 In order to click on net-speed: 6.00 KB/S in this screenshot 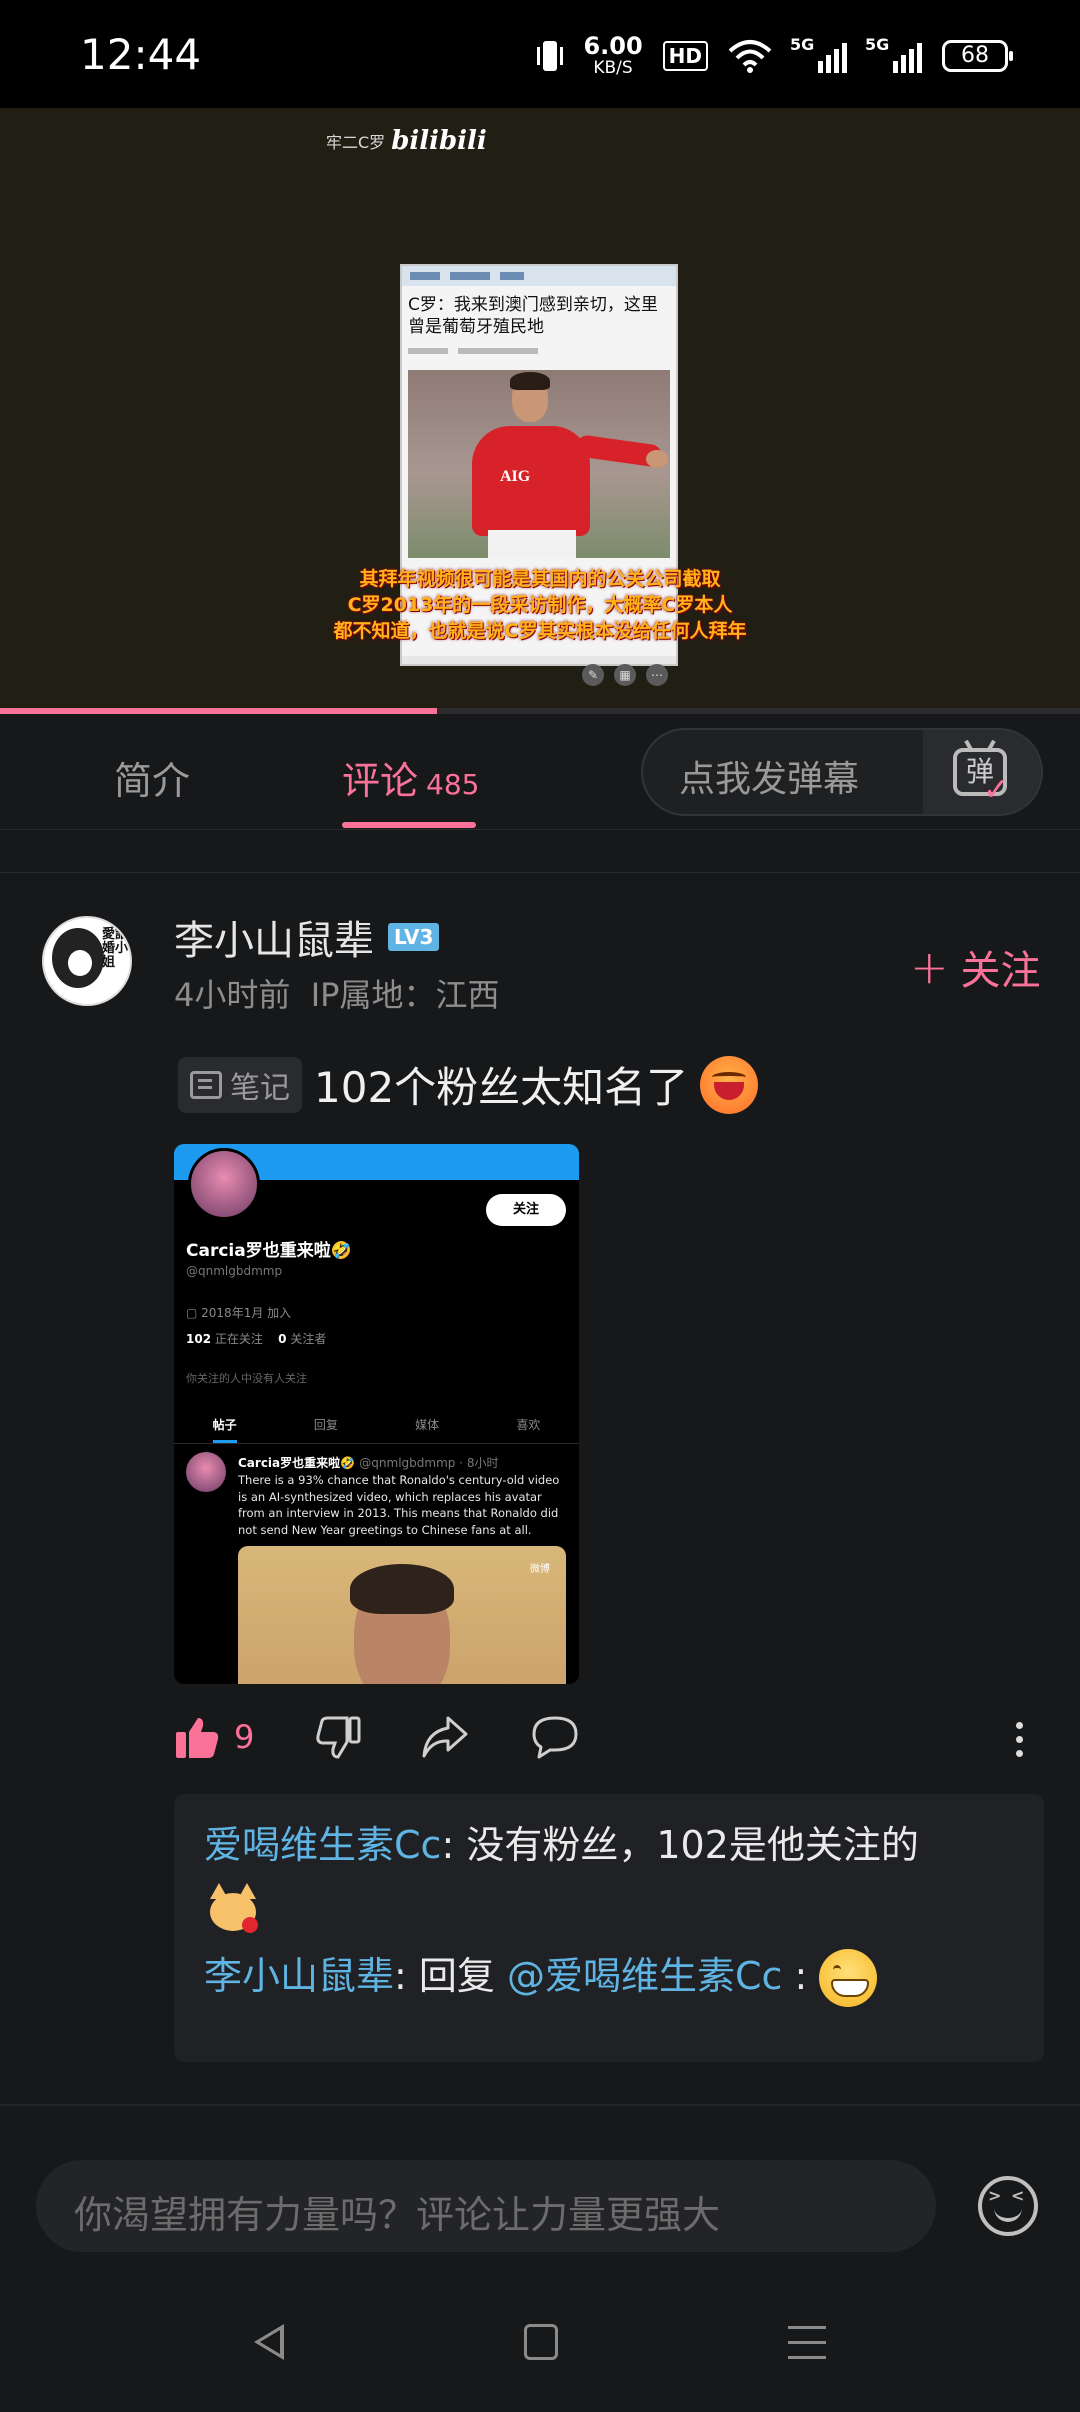, I will do `click(613, 55)`.